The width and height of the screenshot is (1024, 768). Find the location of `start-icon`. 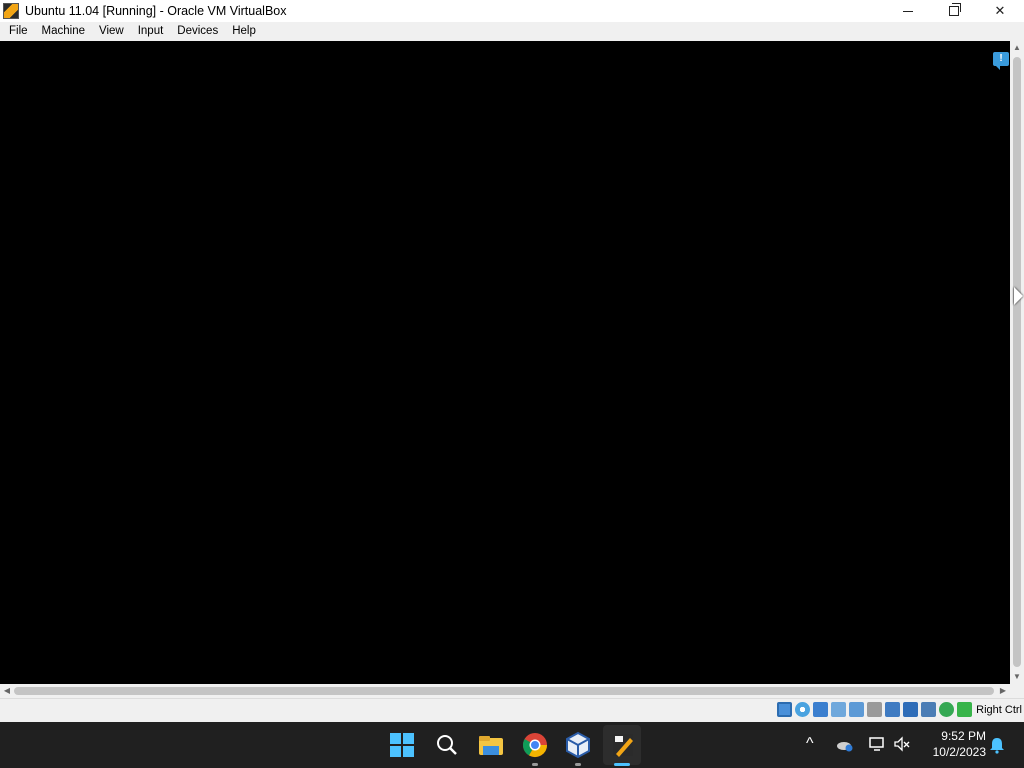

start-icon is located at coordinates (402, 745).